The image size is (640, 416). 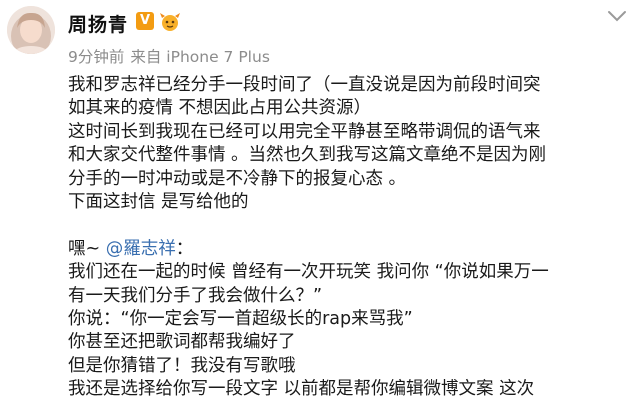 What do you see at coordinates (158, 202) in the screenshot?
I see `post-line: 下面这封信 是写给他的` at bounding box center [158, 202].